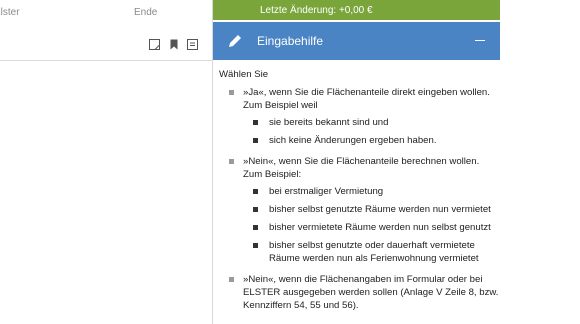 This screenshot has height=324, width=580. What do you see at coordinates (244, 74) in the screenshot?
I see `help-intro: Wählen Sie` at bounding box center [244, 74].